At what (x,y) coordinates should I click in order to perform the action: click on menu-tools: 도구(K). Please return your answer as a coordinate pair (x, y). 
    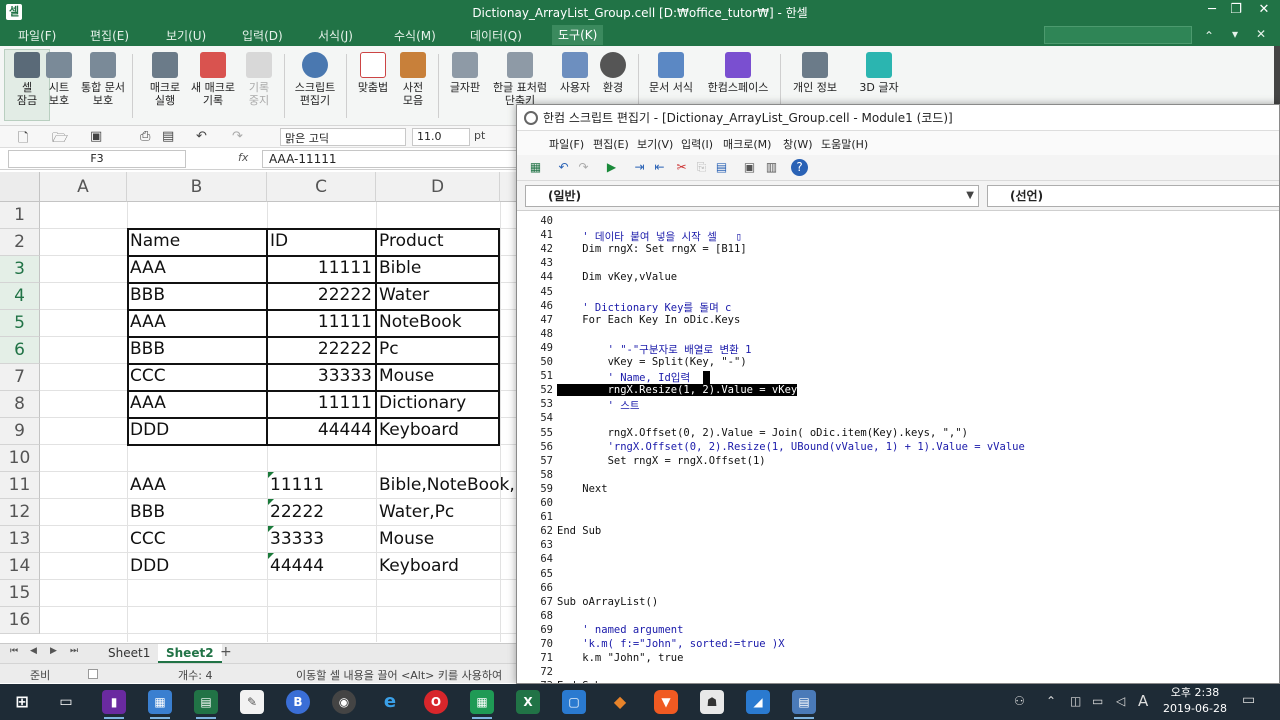
    Looking at the image, I should click on (578, 35).